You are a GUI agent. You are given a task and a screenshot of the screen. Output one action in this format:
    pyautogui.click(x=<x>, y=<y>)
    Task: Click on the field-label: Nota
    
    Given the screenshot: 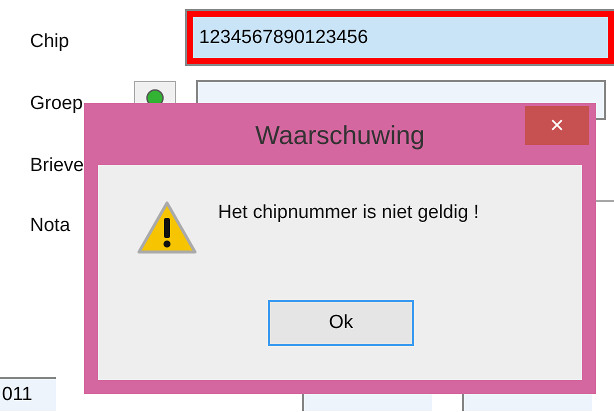 What is the action you would take?
    pyautogui.click(x=50, y=226)
    